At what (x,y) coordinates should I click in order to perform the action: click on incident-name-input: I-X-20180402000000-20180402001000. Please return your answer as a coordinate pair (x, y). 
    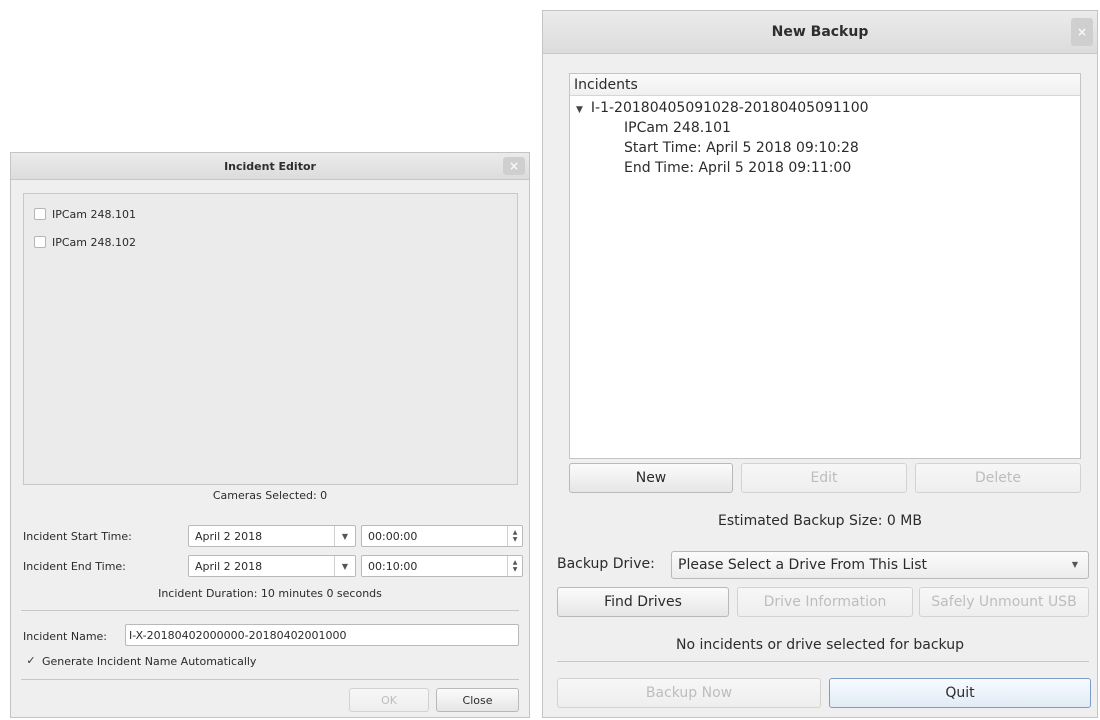
    Looking at the image, I should click on (322, 635).